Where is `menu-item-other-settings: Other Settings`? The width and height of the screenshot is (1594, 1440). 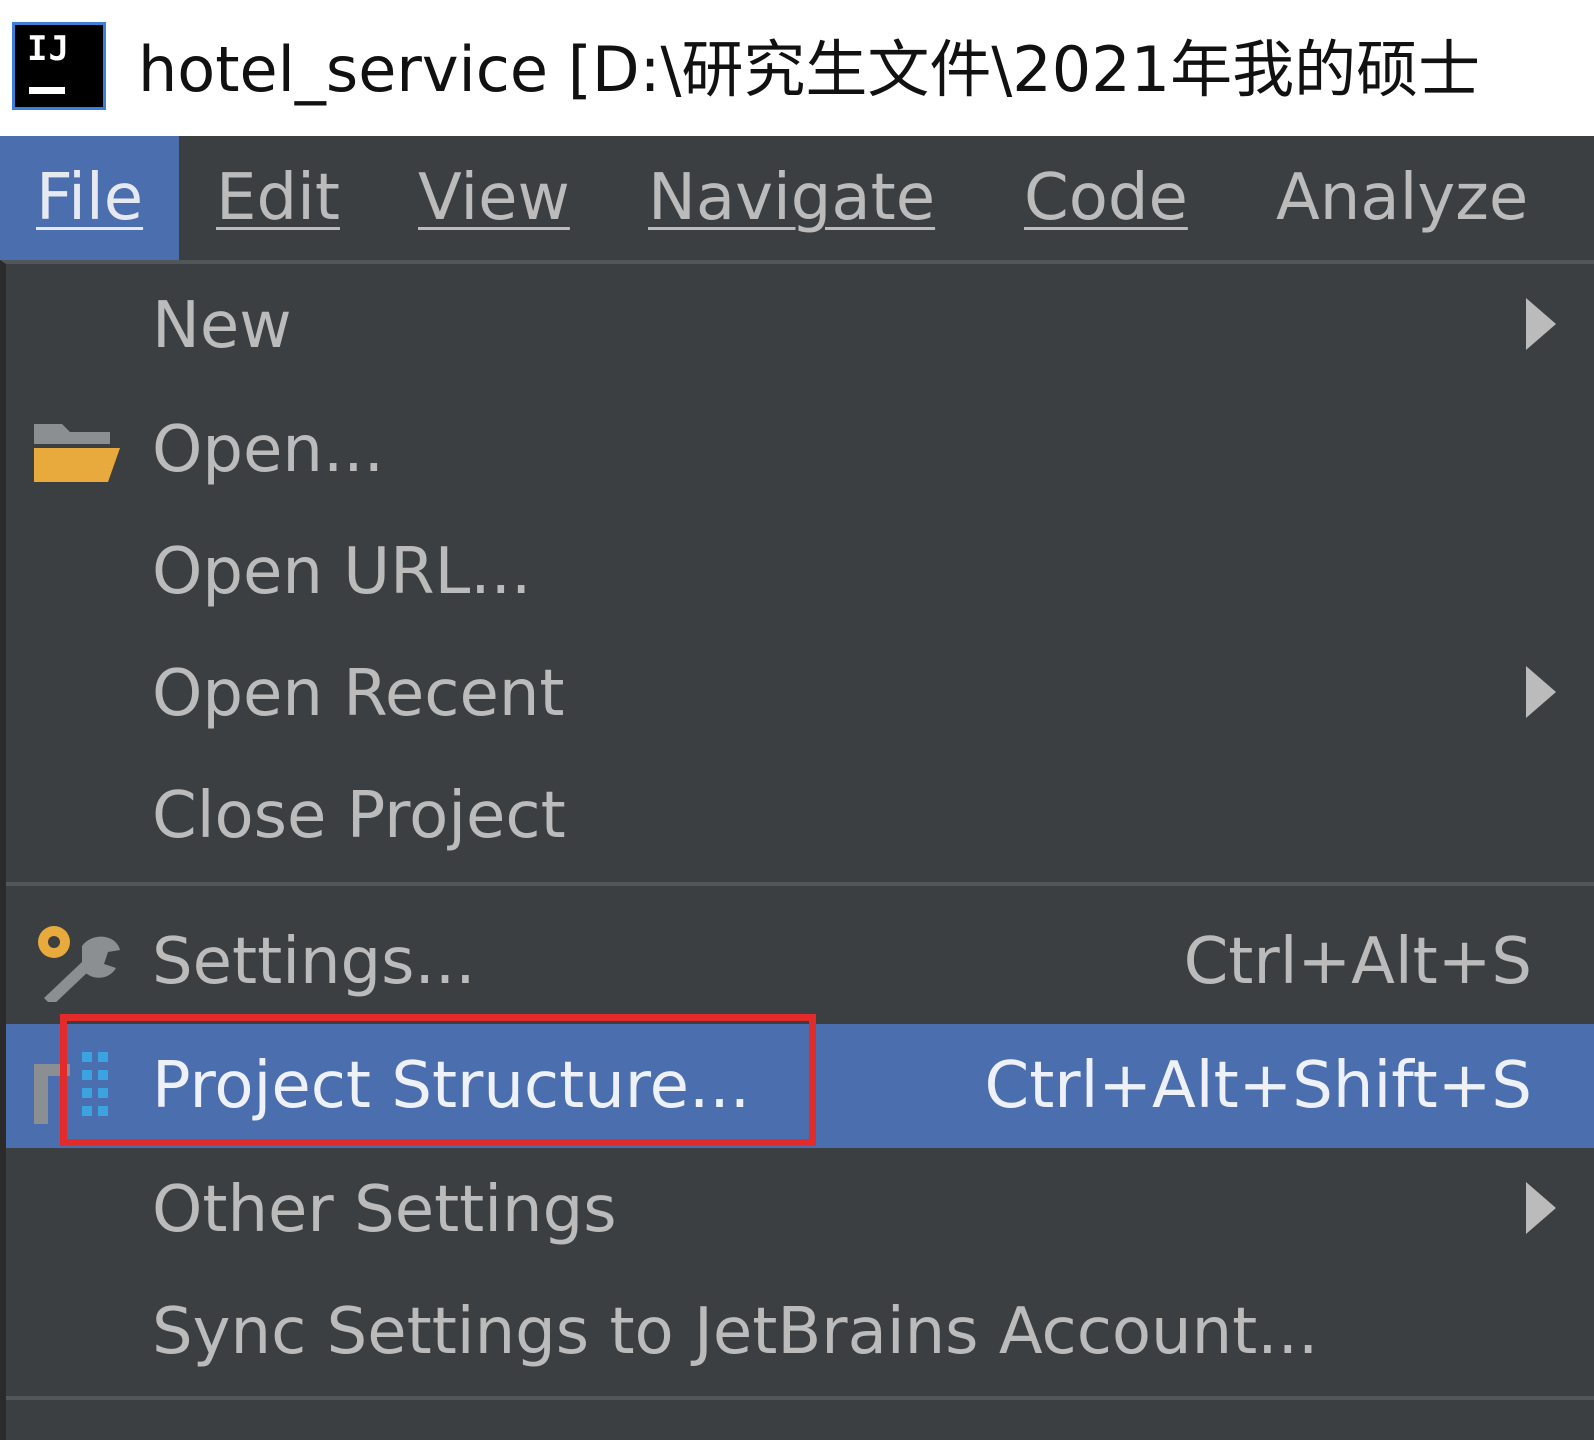
menu-item-other-settings: Other Settings is located at coordinates (800, 1210).